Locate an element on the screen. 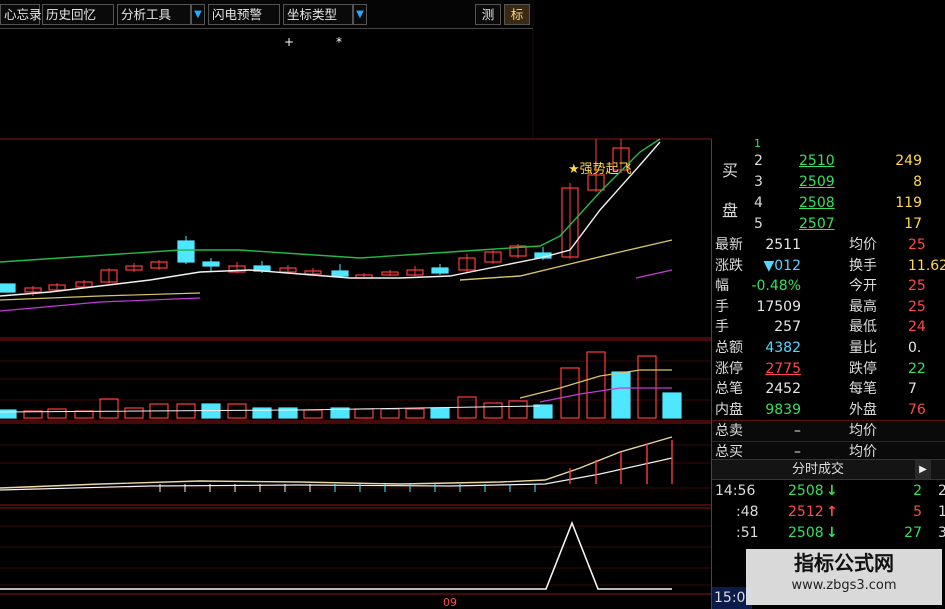  quote-value-2: 24 is located at coordinates (917, 327).